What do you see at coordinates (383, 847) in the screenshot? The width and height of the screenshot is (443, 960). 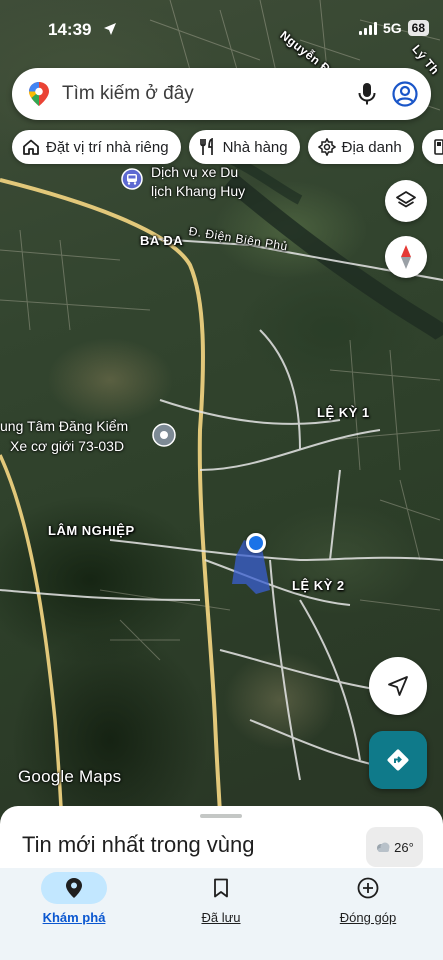 I see `cloud-weather-icon` at bounding box center [383, 847].